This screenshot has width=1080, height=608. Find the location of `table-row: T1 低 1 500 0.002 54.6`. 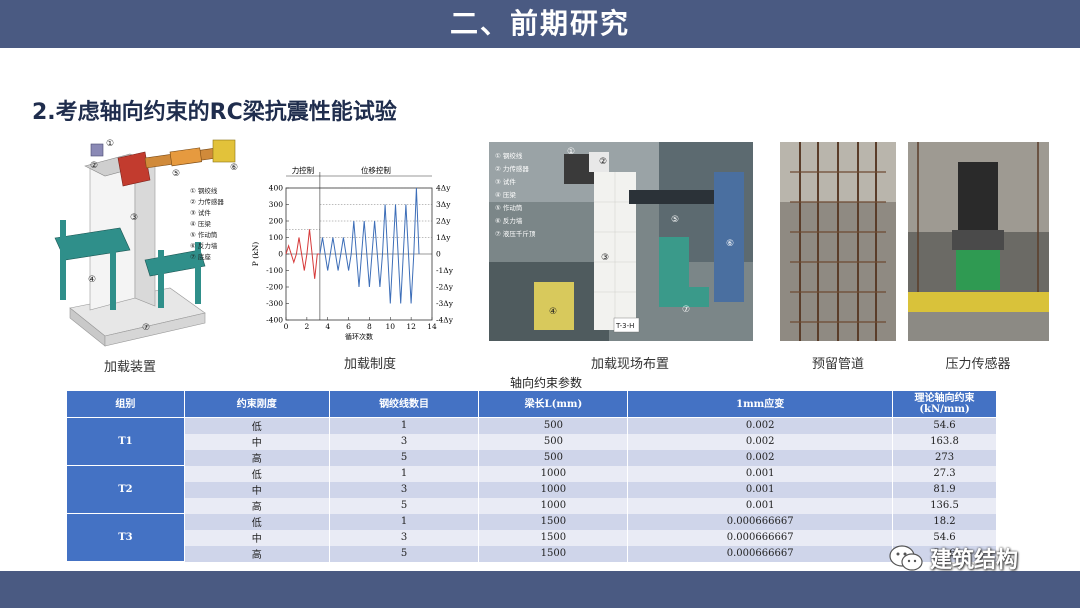

table-row: T1 低 1 500 0.002 54.6 is located at coordinates (531, 441).